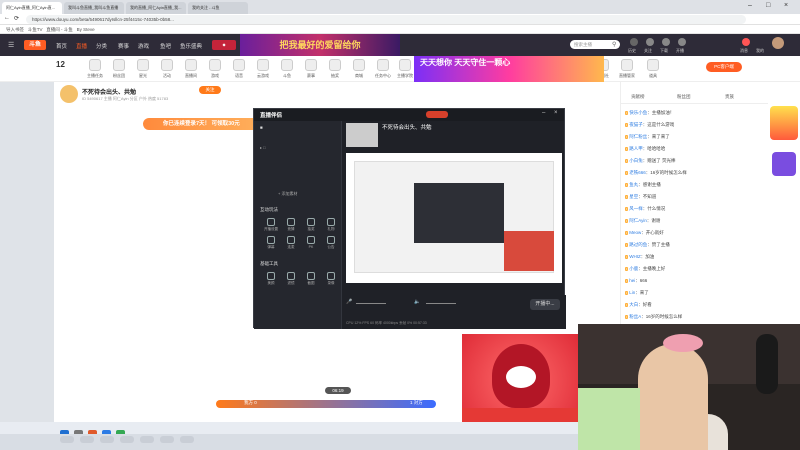 This screenshot has height=450, width=800. What do you see at coordinates (35, 29) in the screenshot?
I see `bookmark-item: 斗鱼TV` at bounding box center [35, 29].